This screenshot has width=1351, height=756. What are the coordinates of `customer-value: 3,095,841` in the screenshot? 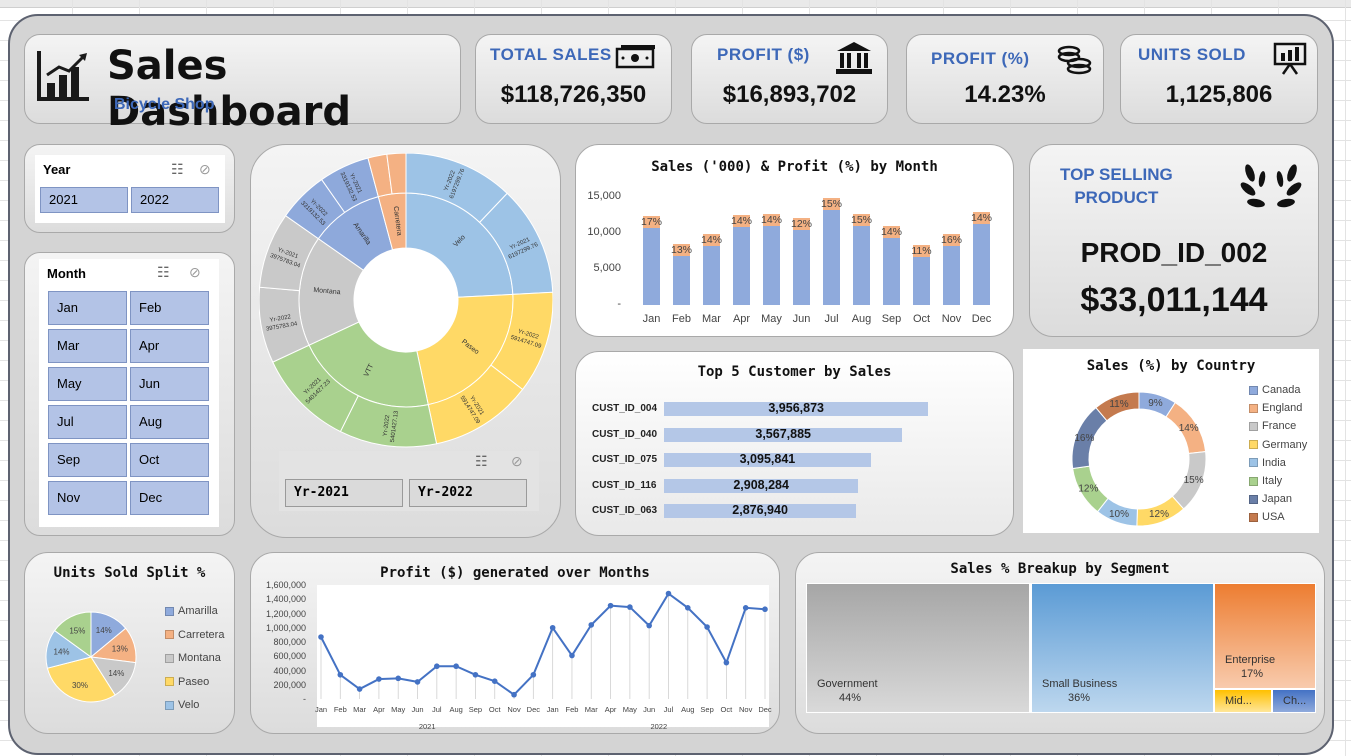 It's located at (767, 459).